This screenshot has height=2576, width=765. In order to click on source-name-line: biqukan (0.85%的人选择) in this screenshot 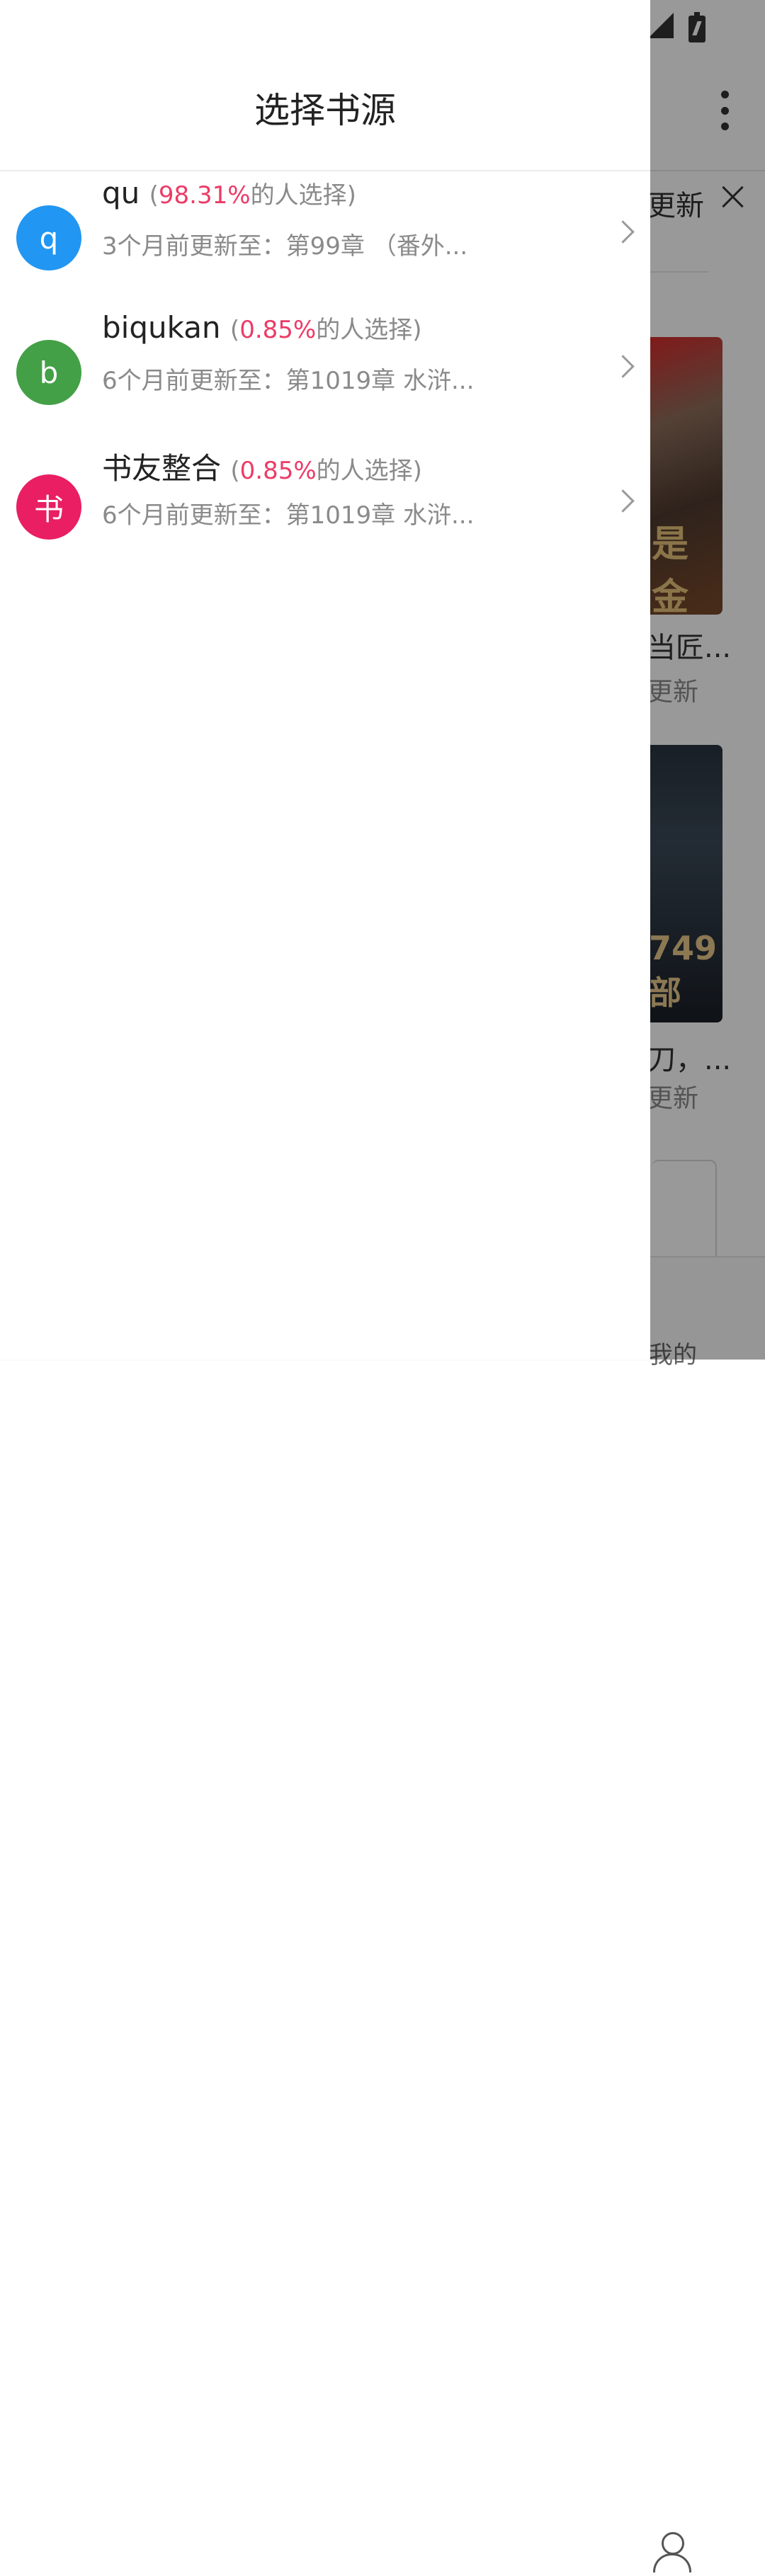, I will do `click(261, 327)`.